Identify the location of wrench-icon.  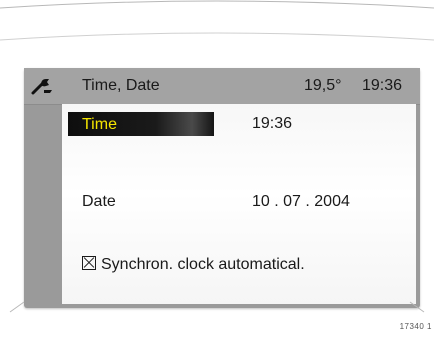
(42, 86).